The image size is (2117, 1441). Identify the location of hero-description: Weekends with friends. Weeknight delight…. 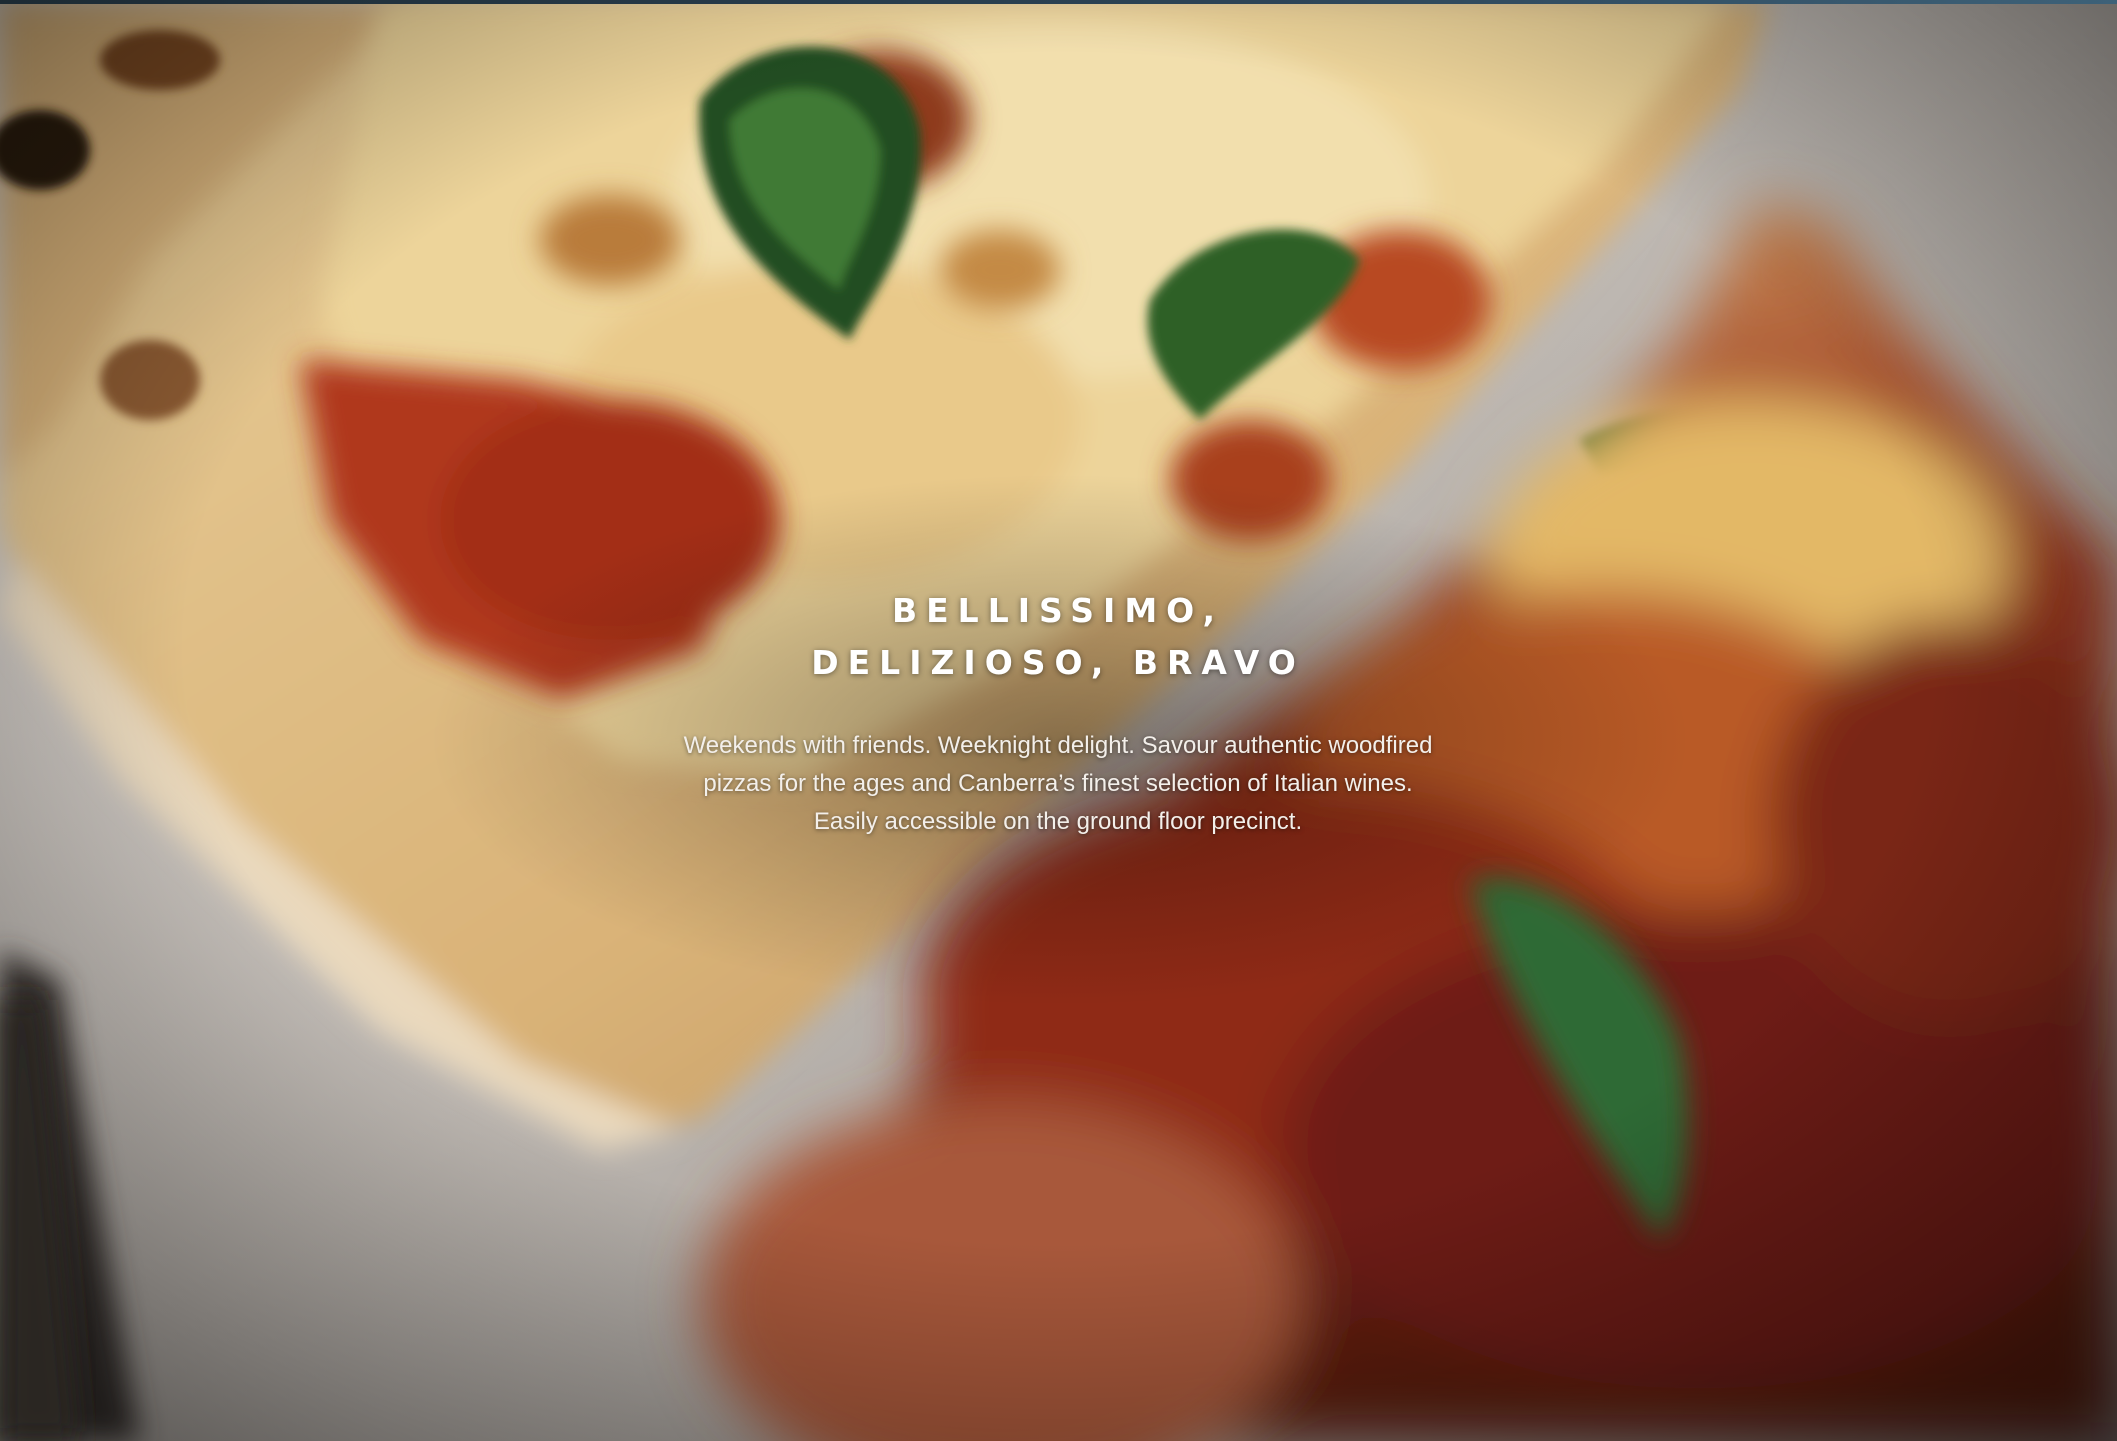
(1058, 784).